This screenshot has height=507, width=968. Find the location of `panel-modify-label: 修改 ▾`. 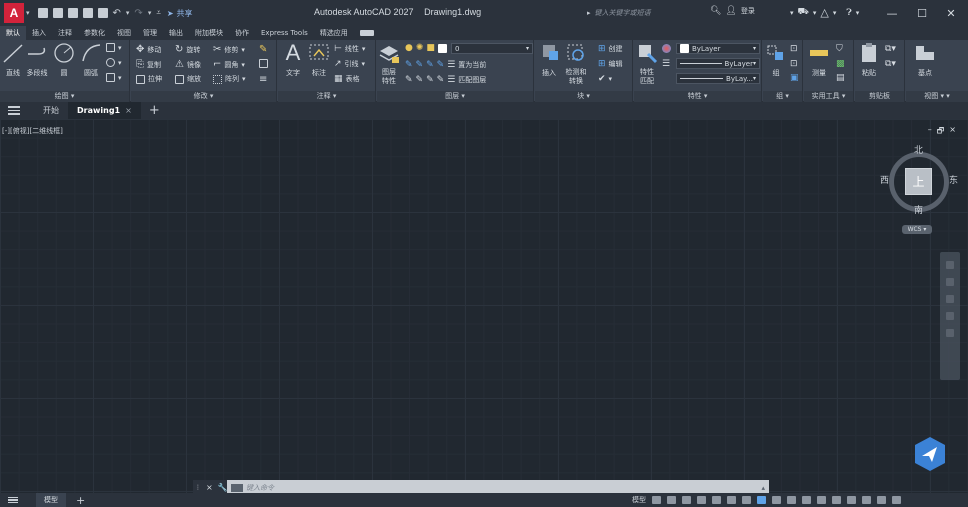

panel-modify-label: 修改 ▾ is located at coordinates (203, 96).